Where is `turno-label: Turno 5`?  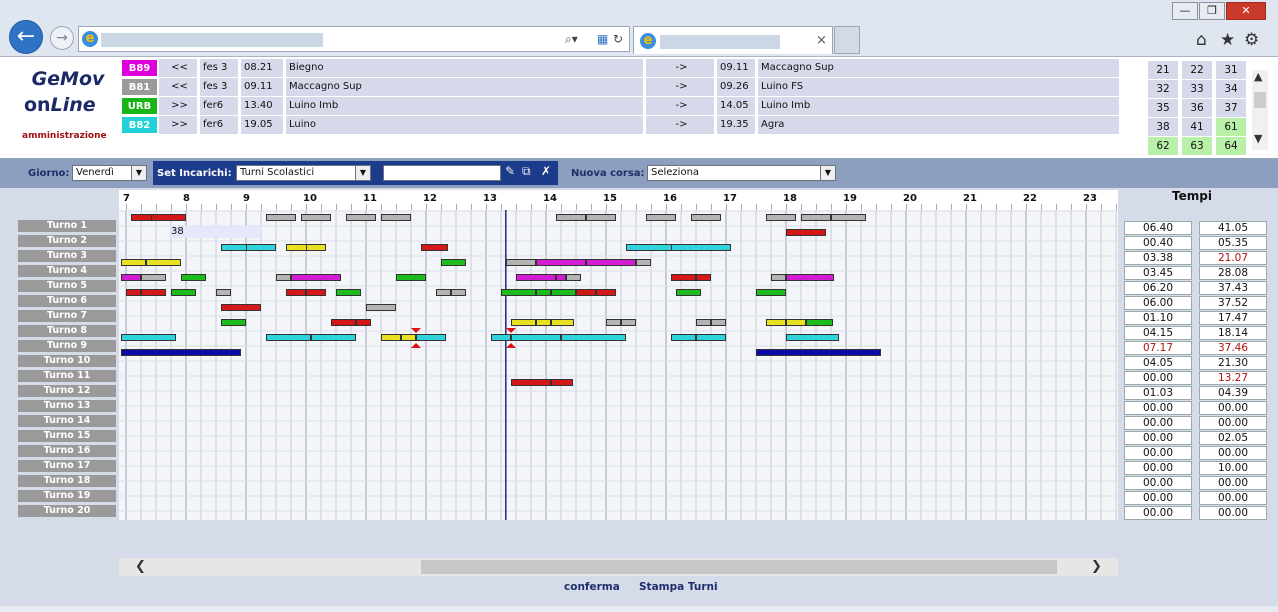
turno-label: Turno 5 is located at coordinates (67, 286).